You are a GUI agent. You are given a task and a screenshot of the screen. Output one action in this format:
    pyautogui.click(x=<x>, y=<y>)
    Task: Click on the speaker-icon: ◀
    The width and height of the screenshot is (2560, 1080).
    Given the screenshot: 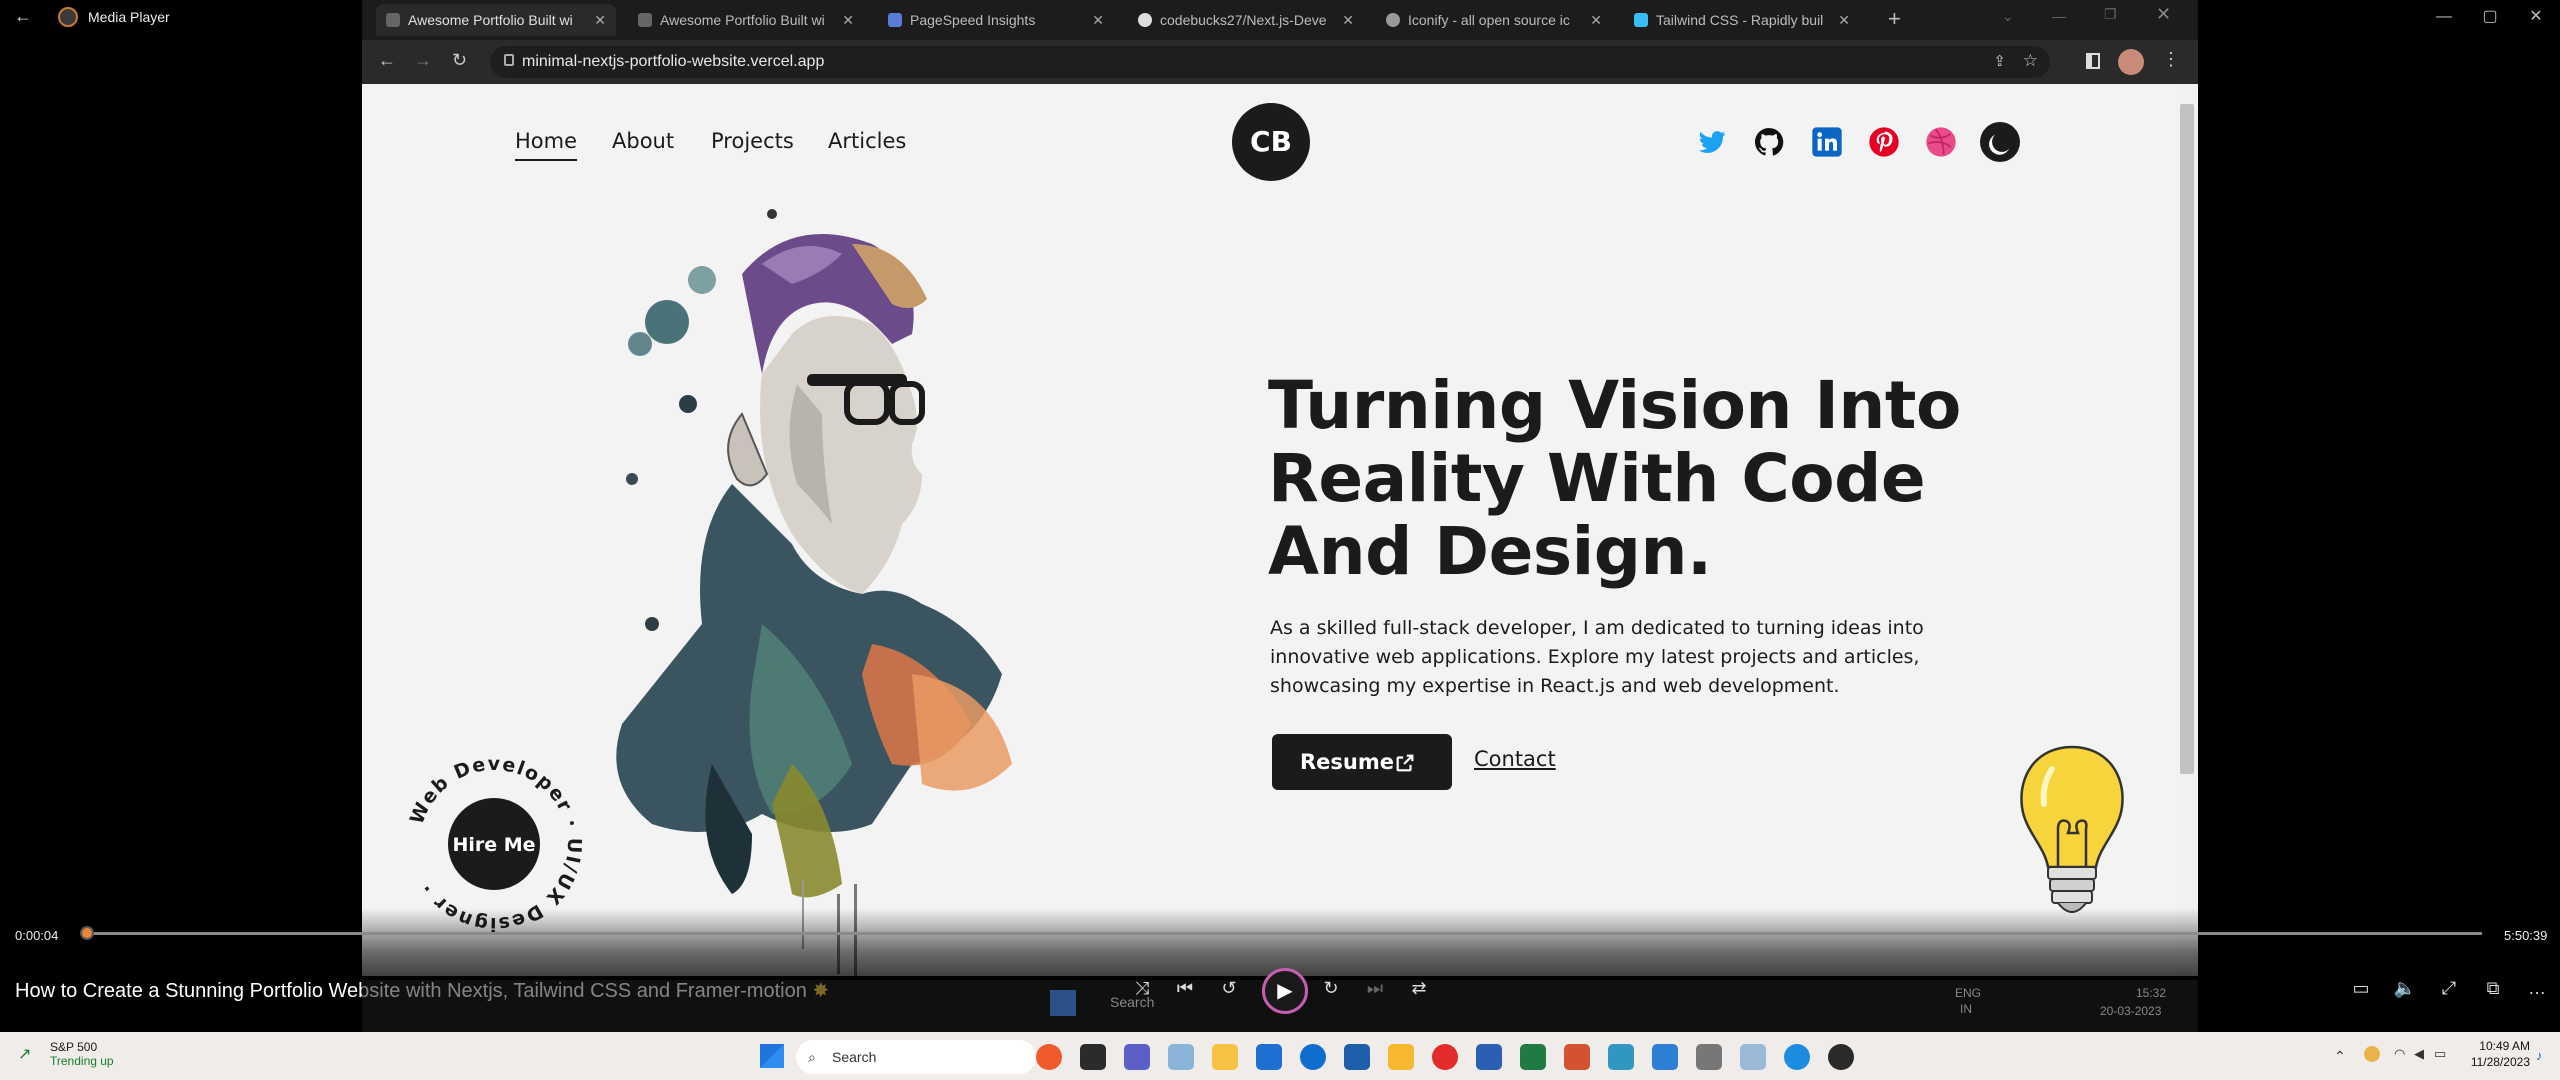 What is the action you would take?
    pyautogui.click(x=2419, y=1054)
    